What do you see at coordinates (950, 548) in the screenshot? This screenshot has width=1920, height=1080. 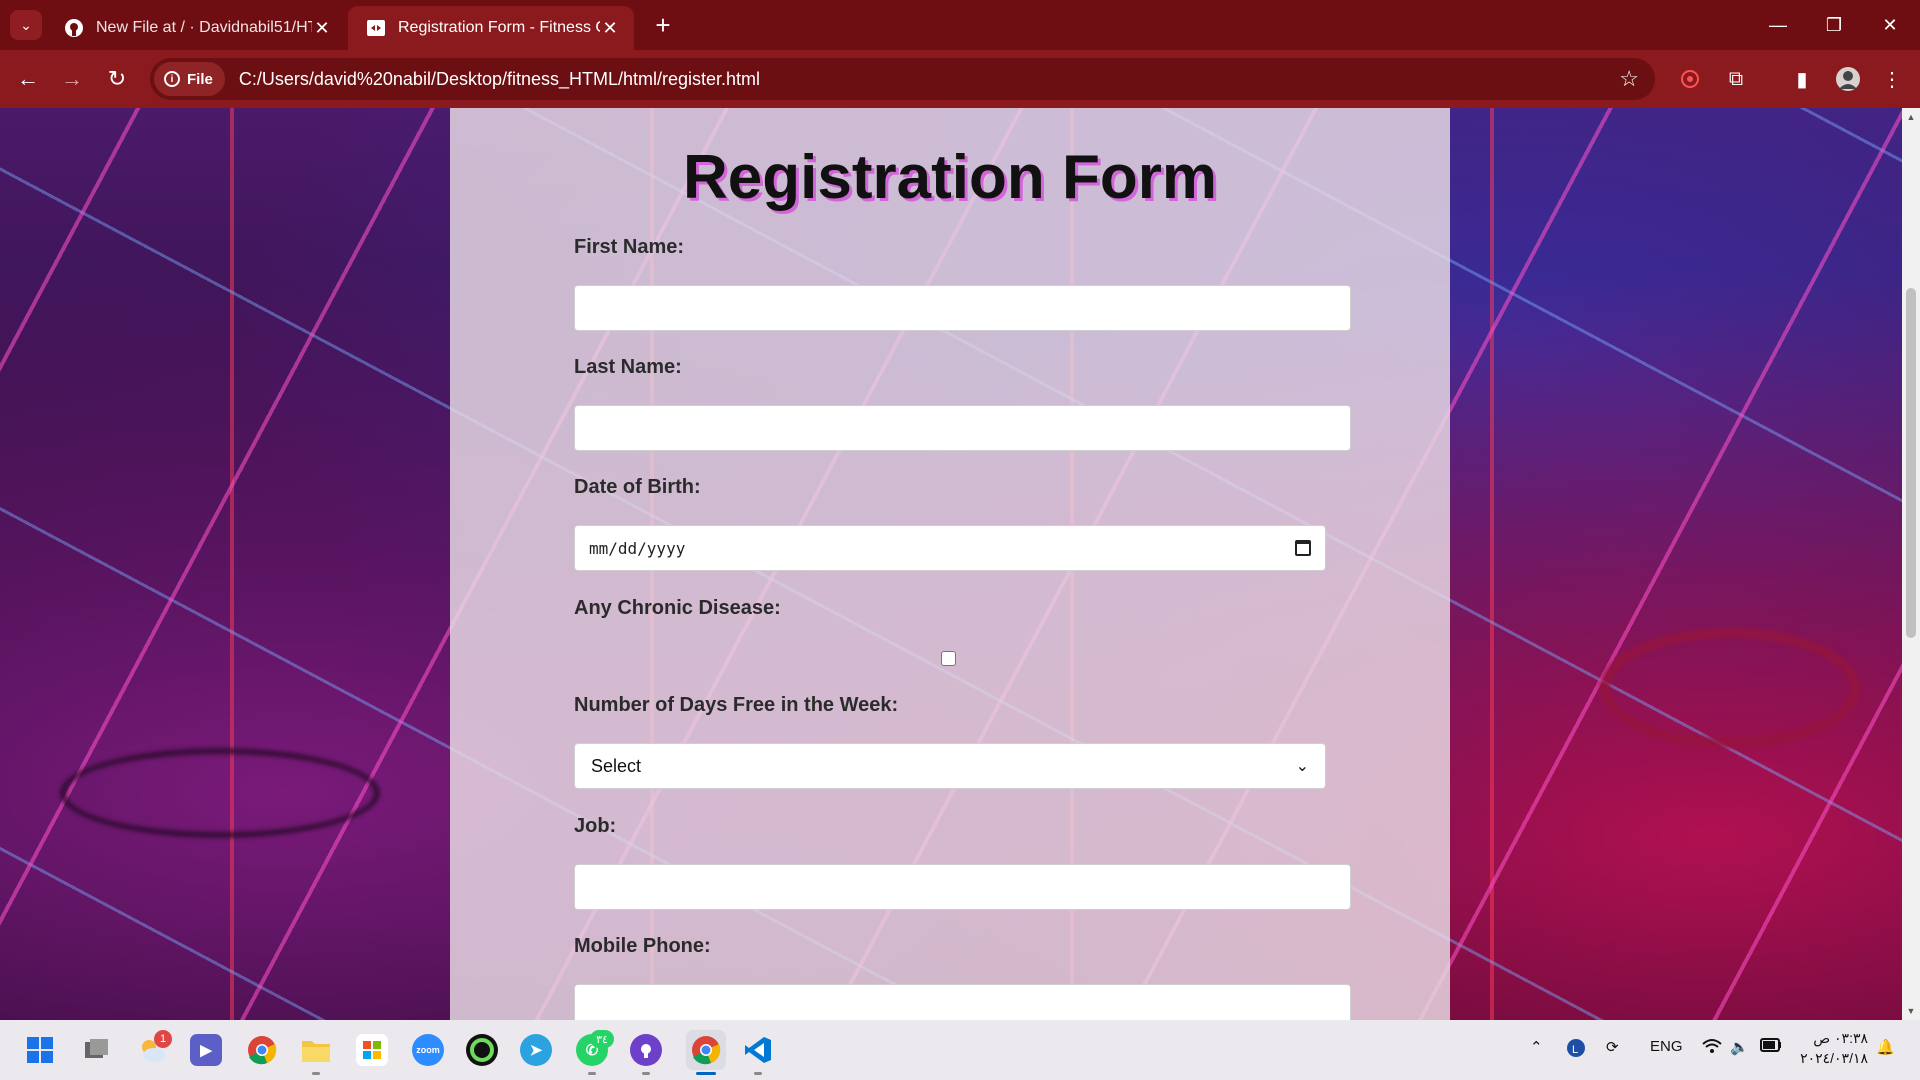 I see `dob-input: mm/dd/yyyy` at bounding box center [950, 548].